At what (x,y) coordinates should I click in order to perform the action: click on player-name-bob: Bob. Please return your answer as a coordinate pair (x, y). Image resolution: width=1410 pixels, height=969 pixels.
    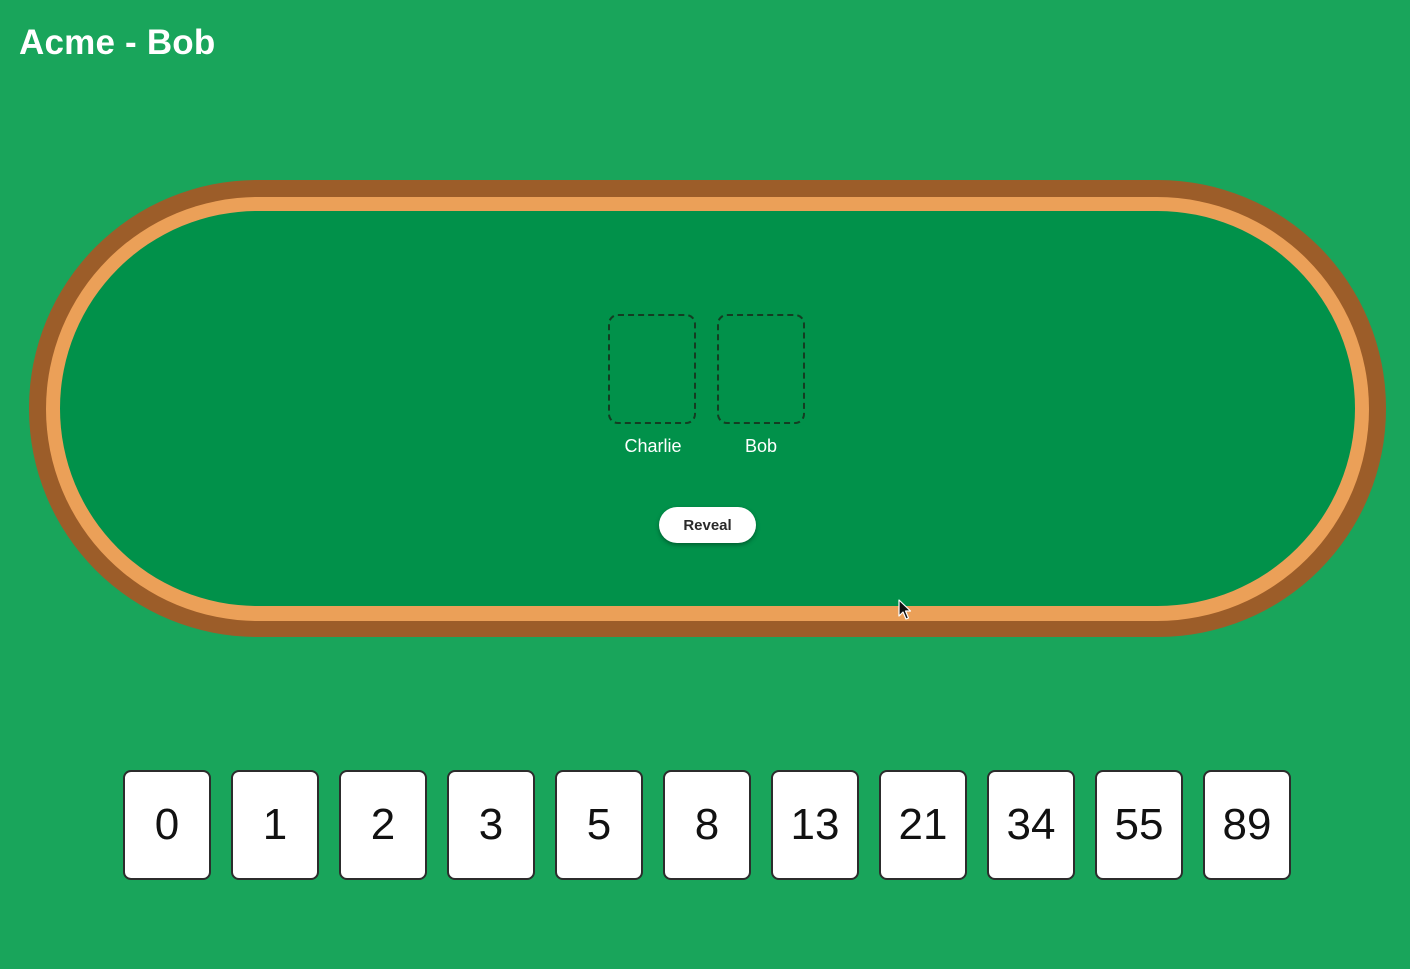
    Looking at the image, I should click on (761, 446).